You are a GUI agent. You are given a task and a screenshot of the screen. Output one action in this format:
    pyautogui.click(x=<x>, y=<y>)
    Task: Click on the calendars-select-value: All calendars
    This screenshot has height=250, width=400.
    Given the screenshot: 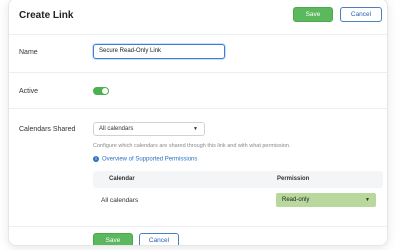 What is the action you would take?
    pyautogui.click(x=116, y=129)
    